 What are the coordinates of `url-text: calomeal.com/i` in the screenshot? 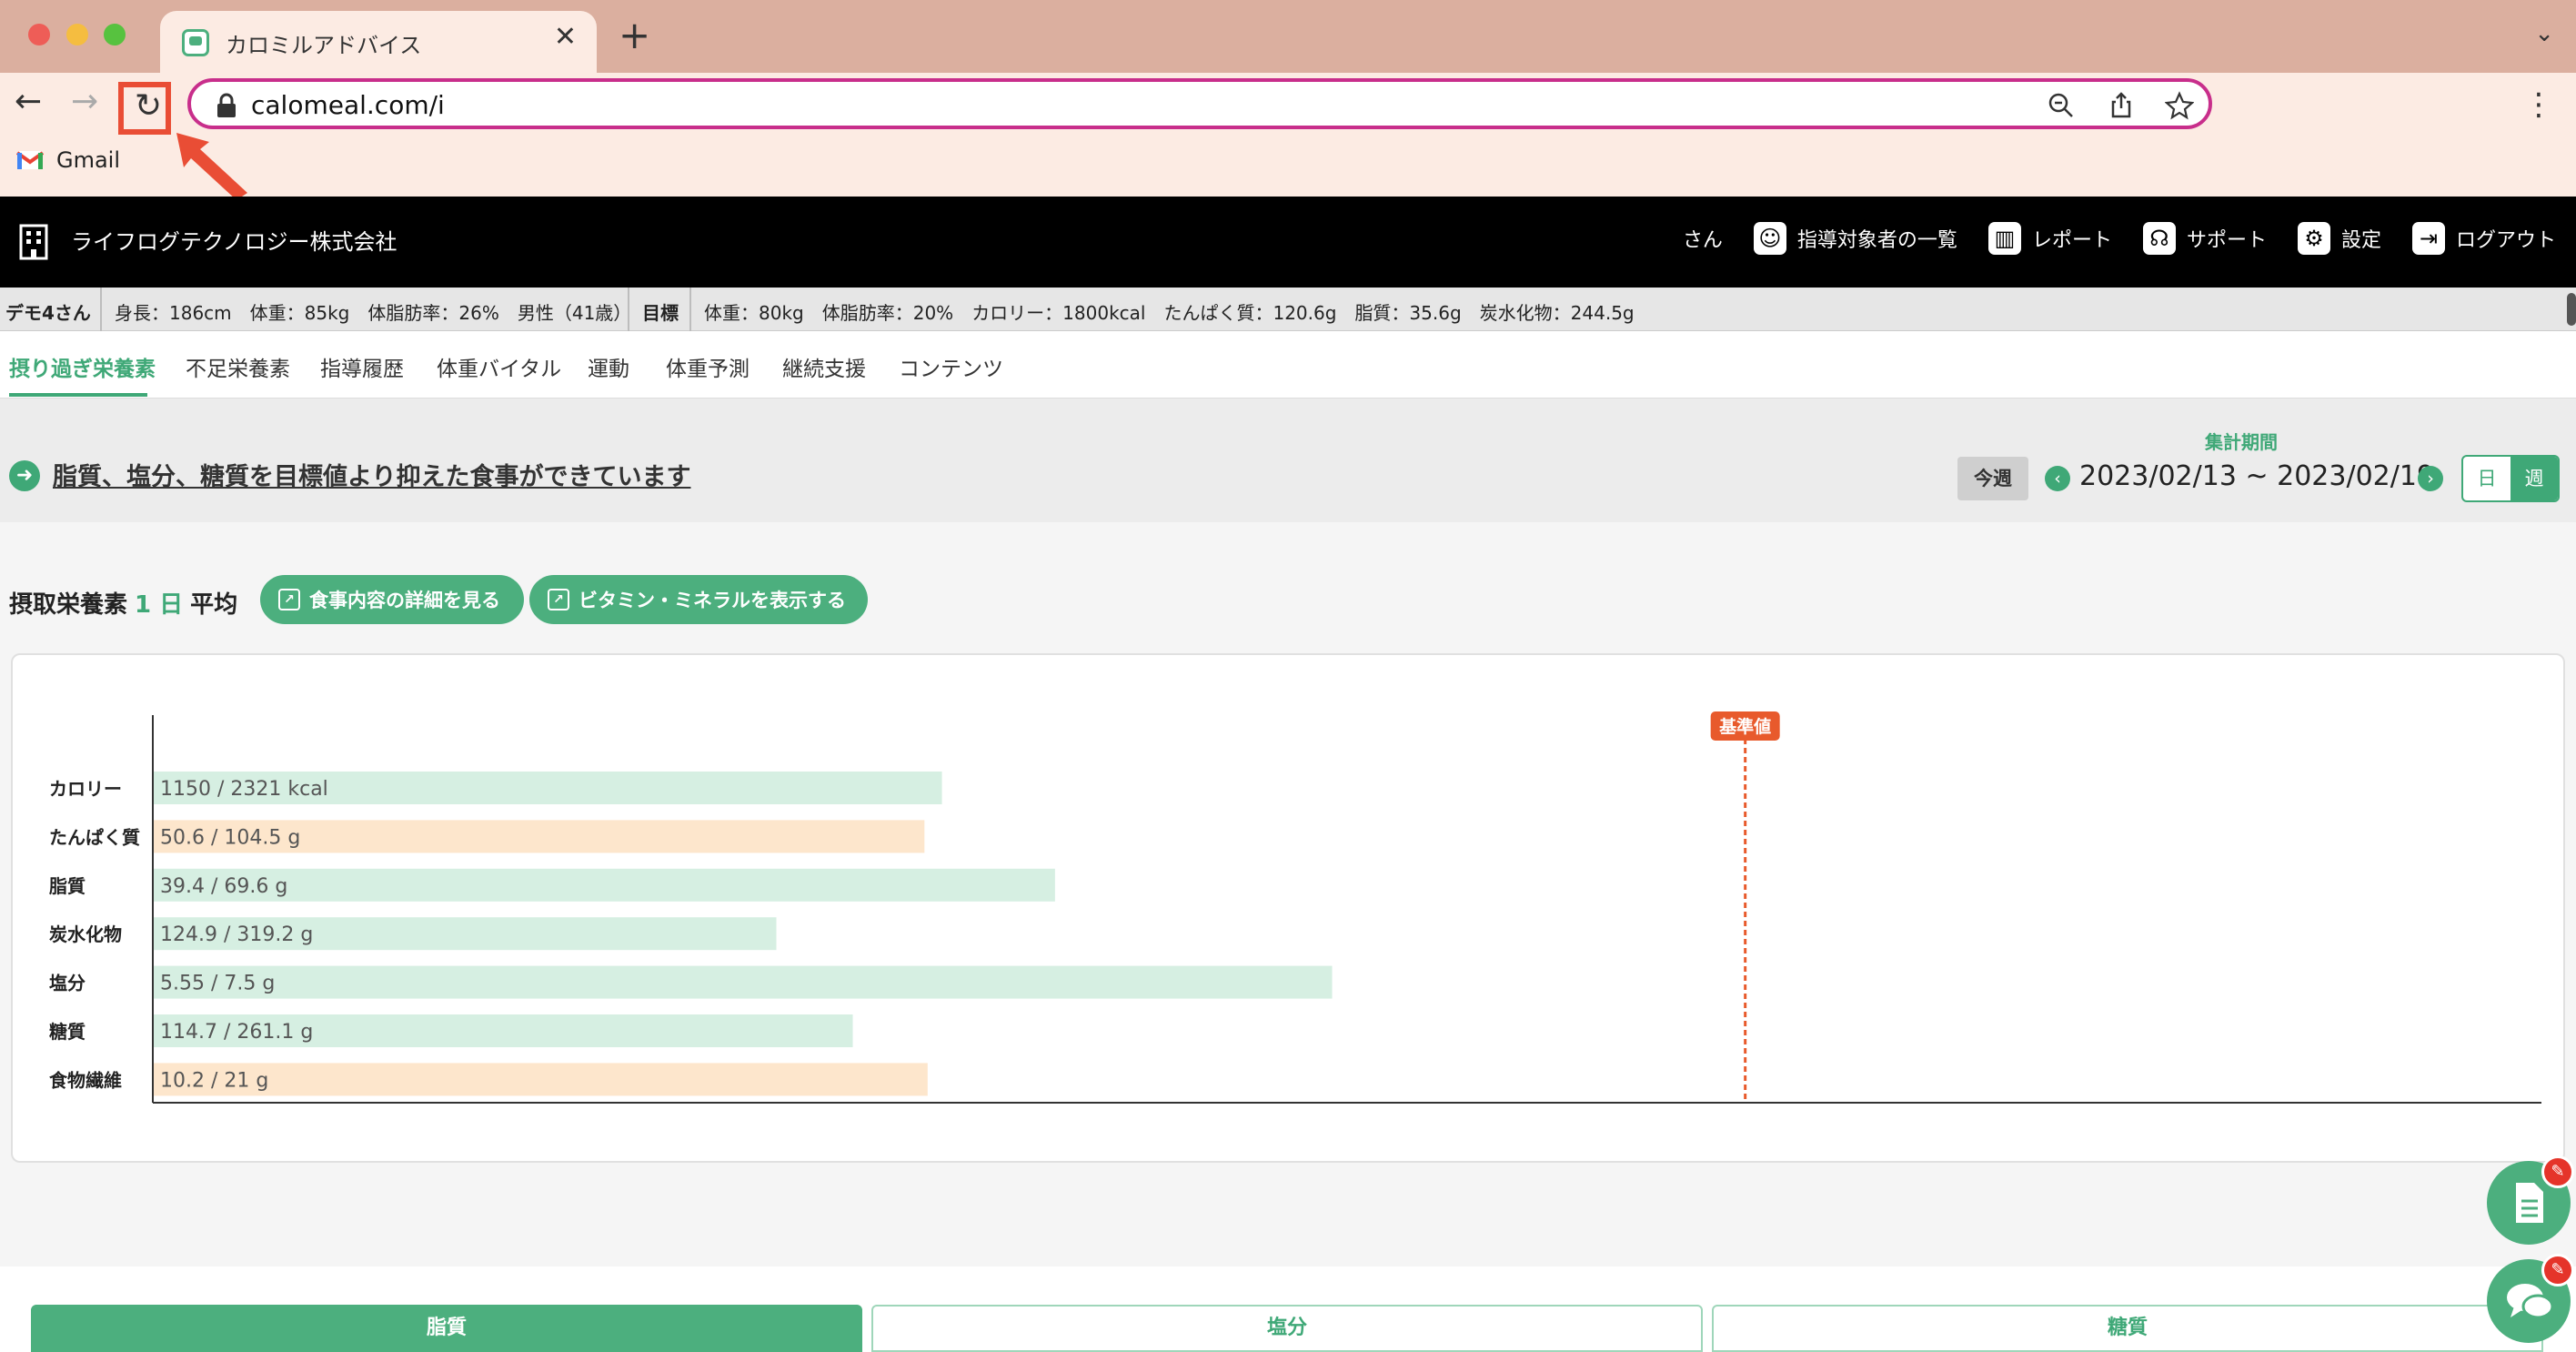 It's located at (348, 105).